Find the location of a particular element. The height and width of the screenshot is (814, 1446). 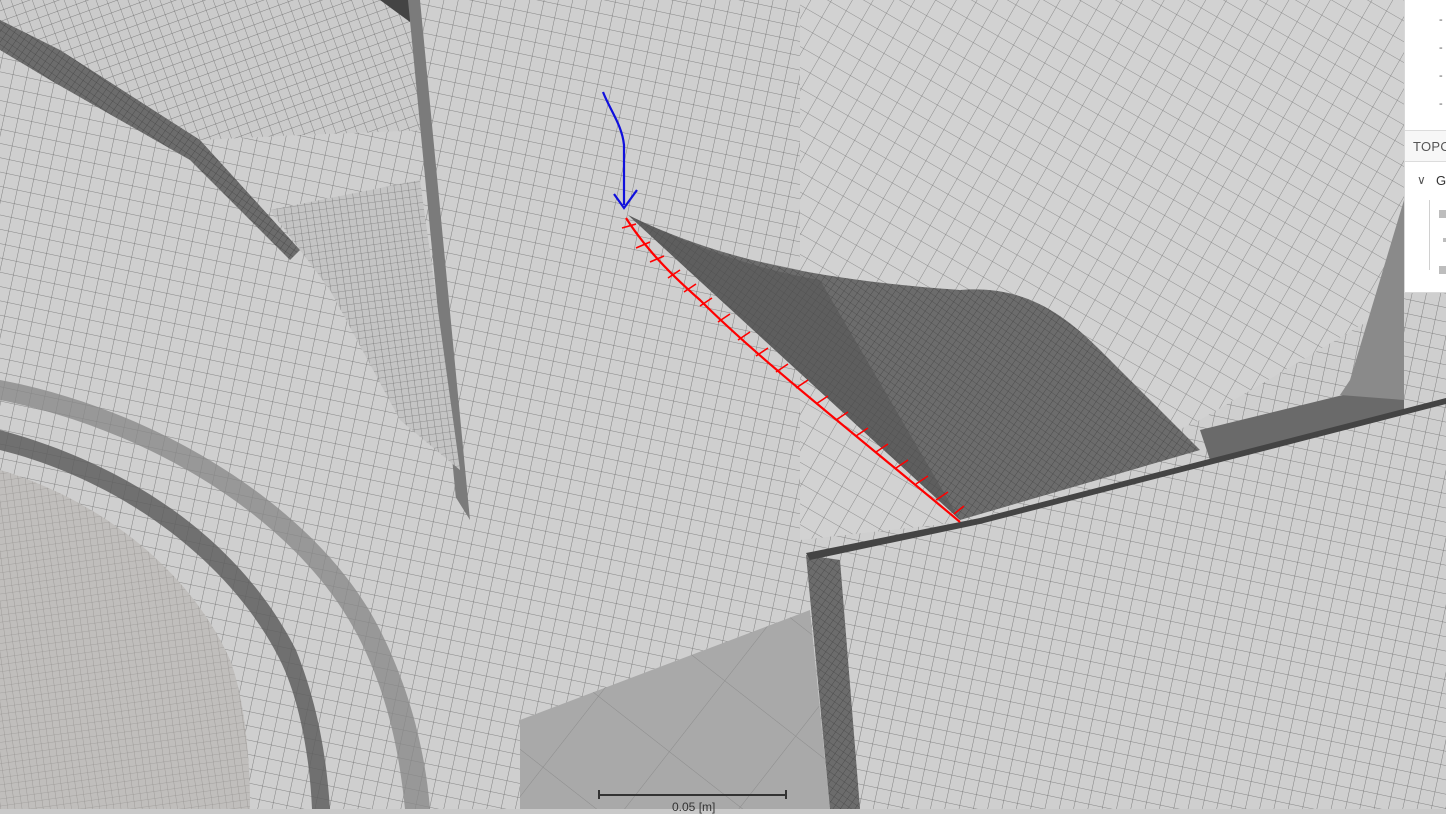

right-tree-panel: - - - - TOPO ∨ G is located at coordinates (1425, 146).